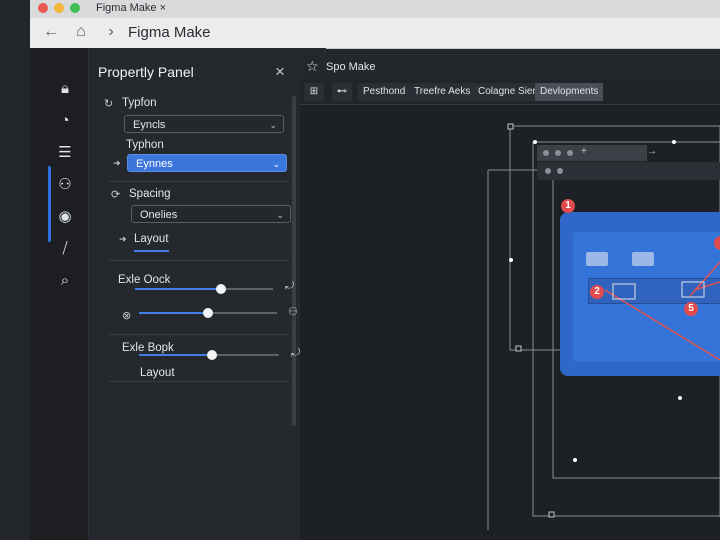 The width and height of the screenshot is (720, 540). I want to click on annotation-badge-1: 1, so click(568, 206).